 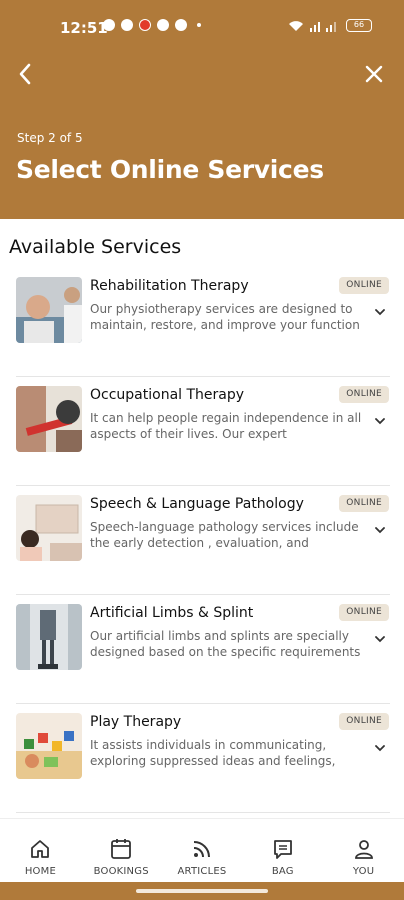 What do you see at coordinates (50, 138) in the screenshot?
I see `step-indicator: Step 2 of 5` at bounding box center [50, 138].